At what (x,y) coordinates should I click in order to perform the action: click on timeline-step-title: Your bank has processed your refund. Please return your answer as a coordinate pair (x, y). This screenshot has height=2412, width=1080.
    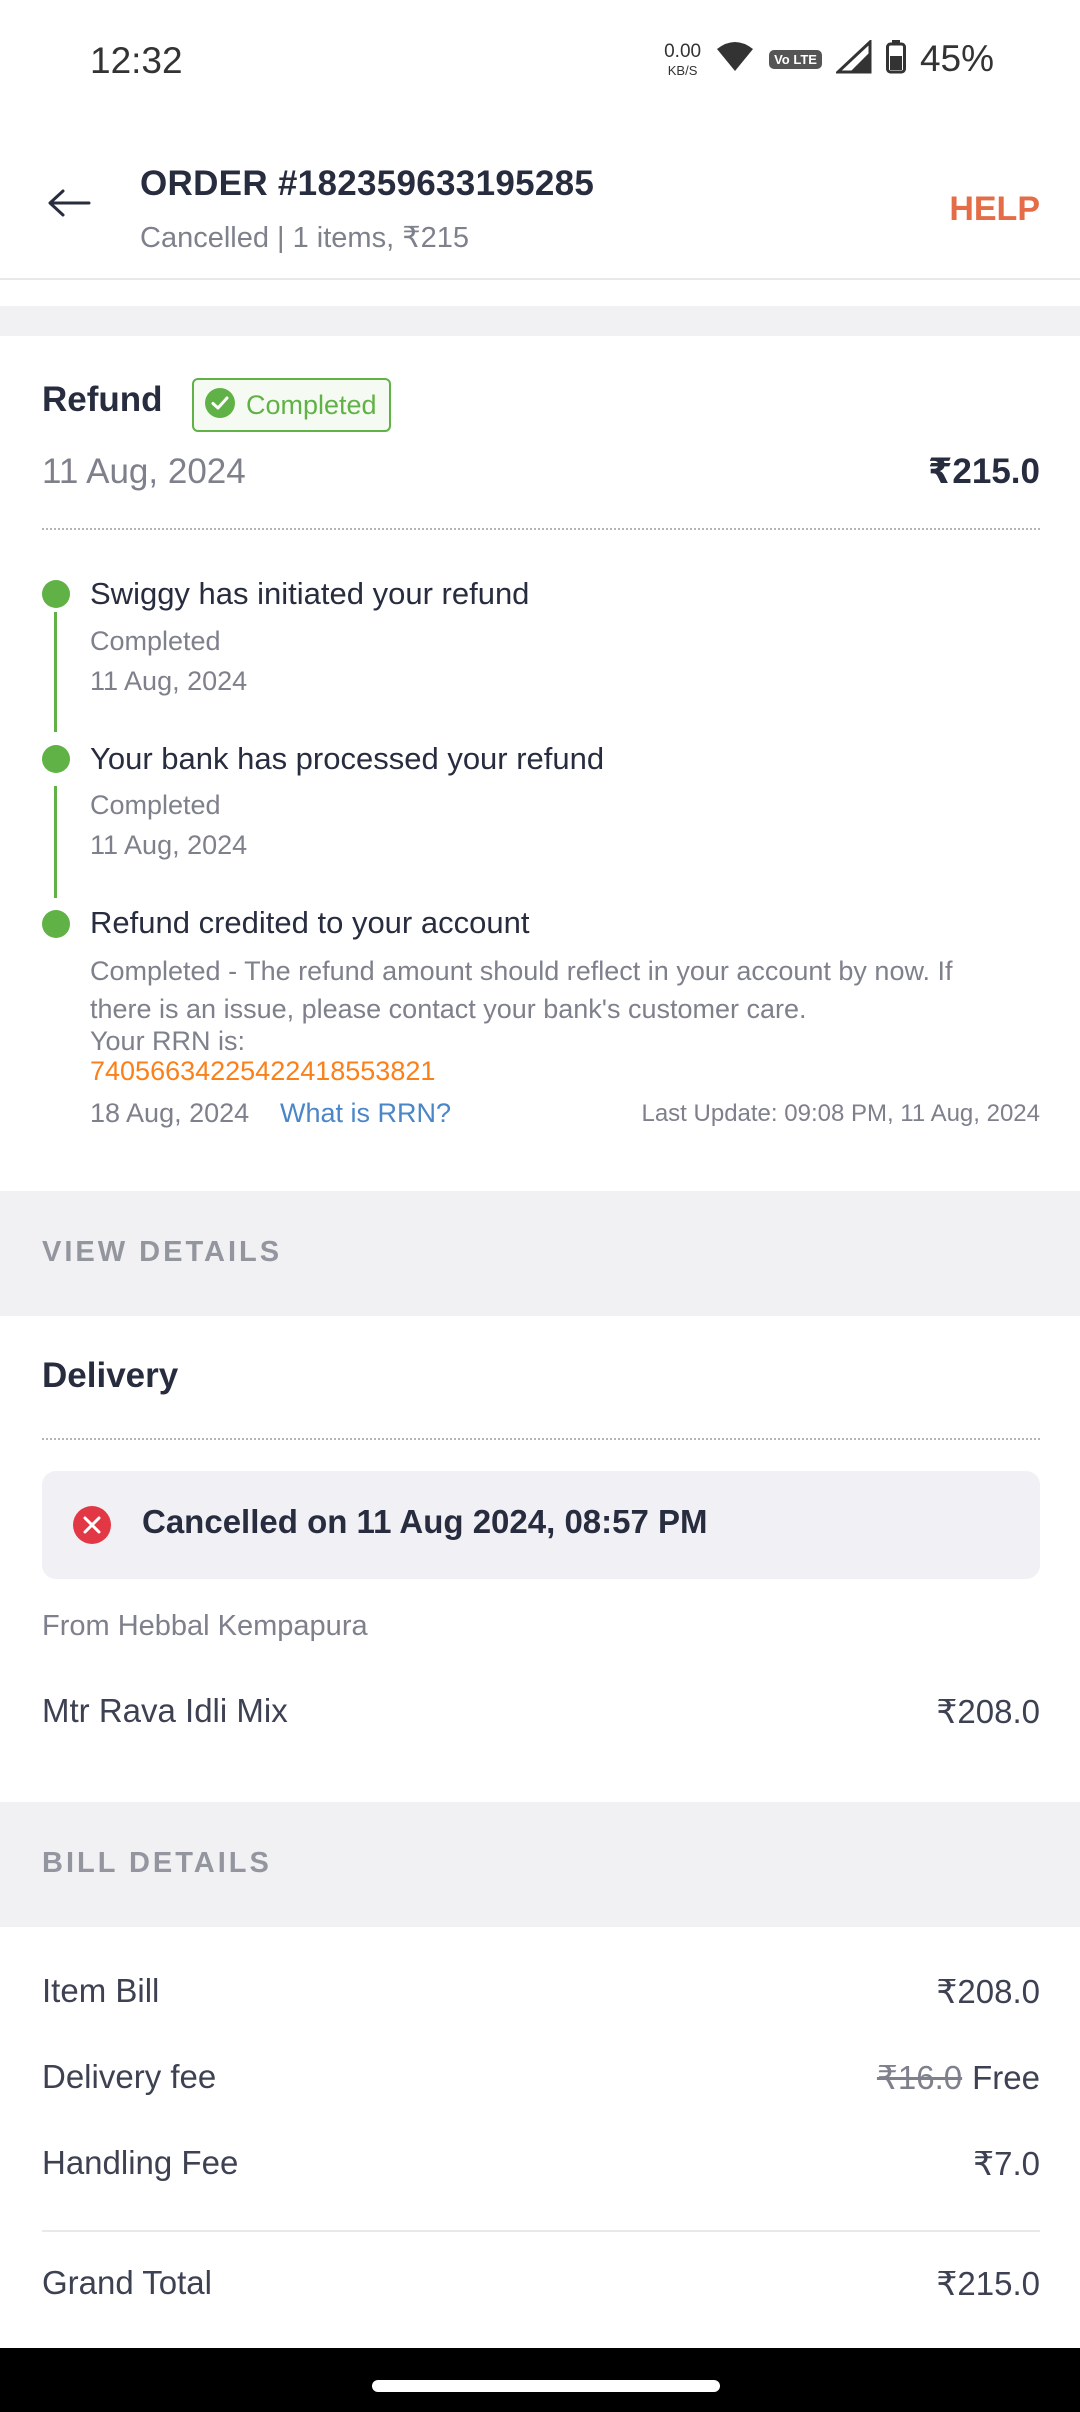
    Looking at the image, I should click on (347, 758).